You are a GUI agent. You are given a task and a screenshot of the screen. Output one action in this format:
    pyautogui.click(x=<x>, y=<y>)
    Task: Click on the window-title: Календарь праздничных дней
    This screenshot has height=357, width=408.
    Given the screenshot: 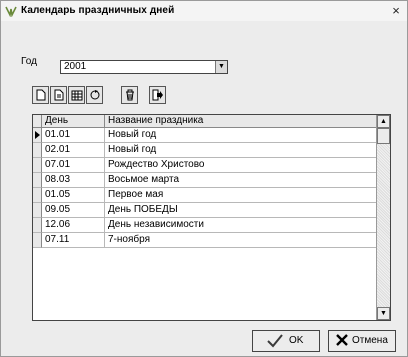 What is the action you would take?
    pyautogui.click(x=98, y=10)
    